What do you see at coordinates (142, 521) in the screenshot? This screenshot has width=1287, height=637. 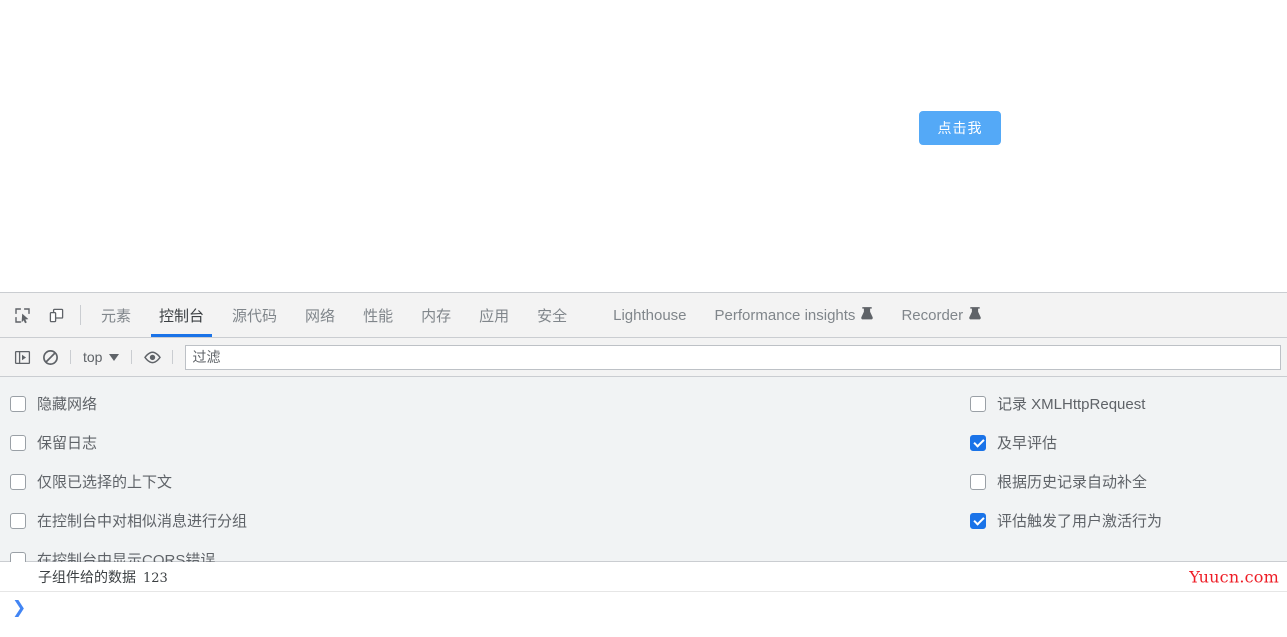 I see `setting-label: 在控制台中对相似消息进行分组` at bounding box center [142, 521].